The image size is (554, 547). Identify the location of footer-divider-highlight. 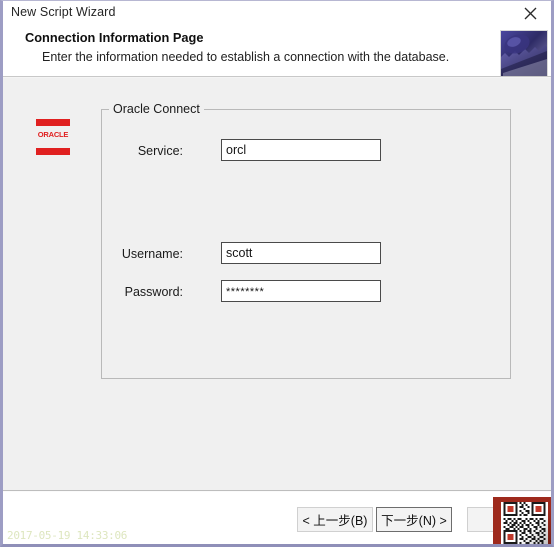
(277, 491).